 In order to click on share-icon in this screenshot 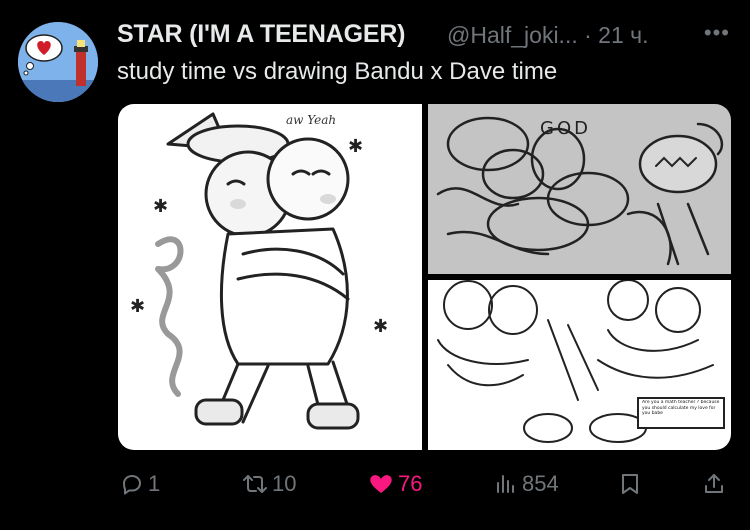, I will do `click(714, 483)`.